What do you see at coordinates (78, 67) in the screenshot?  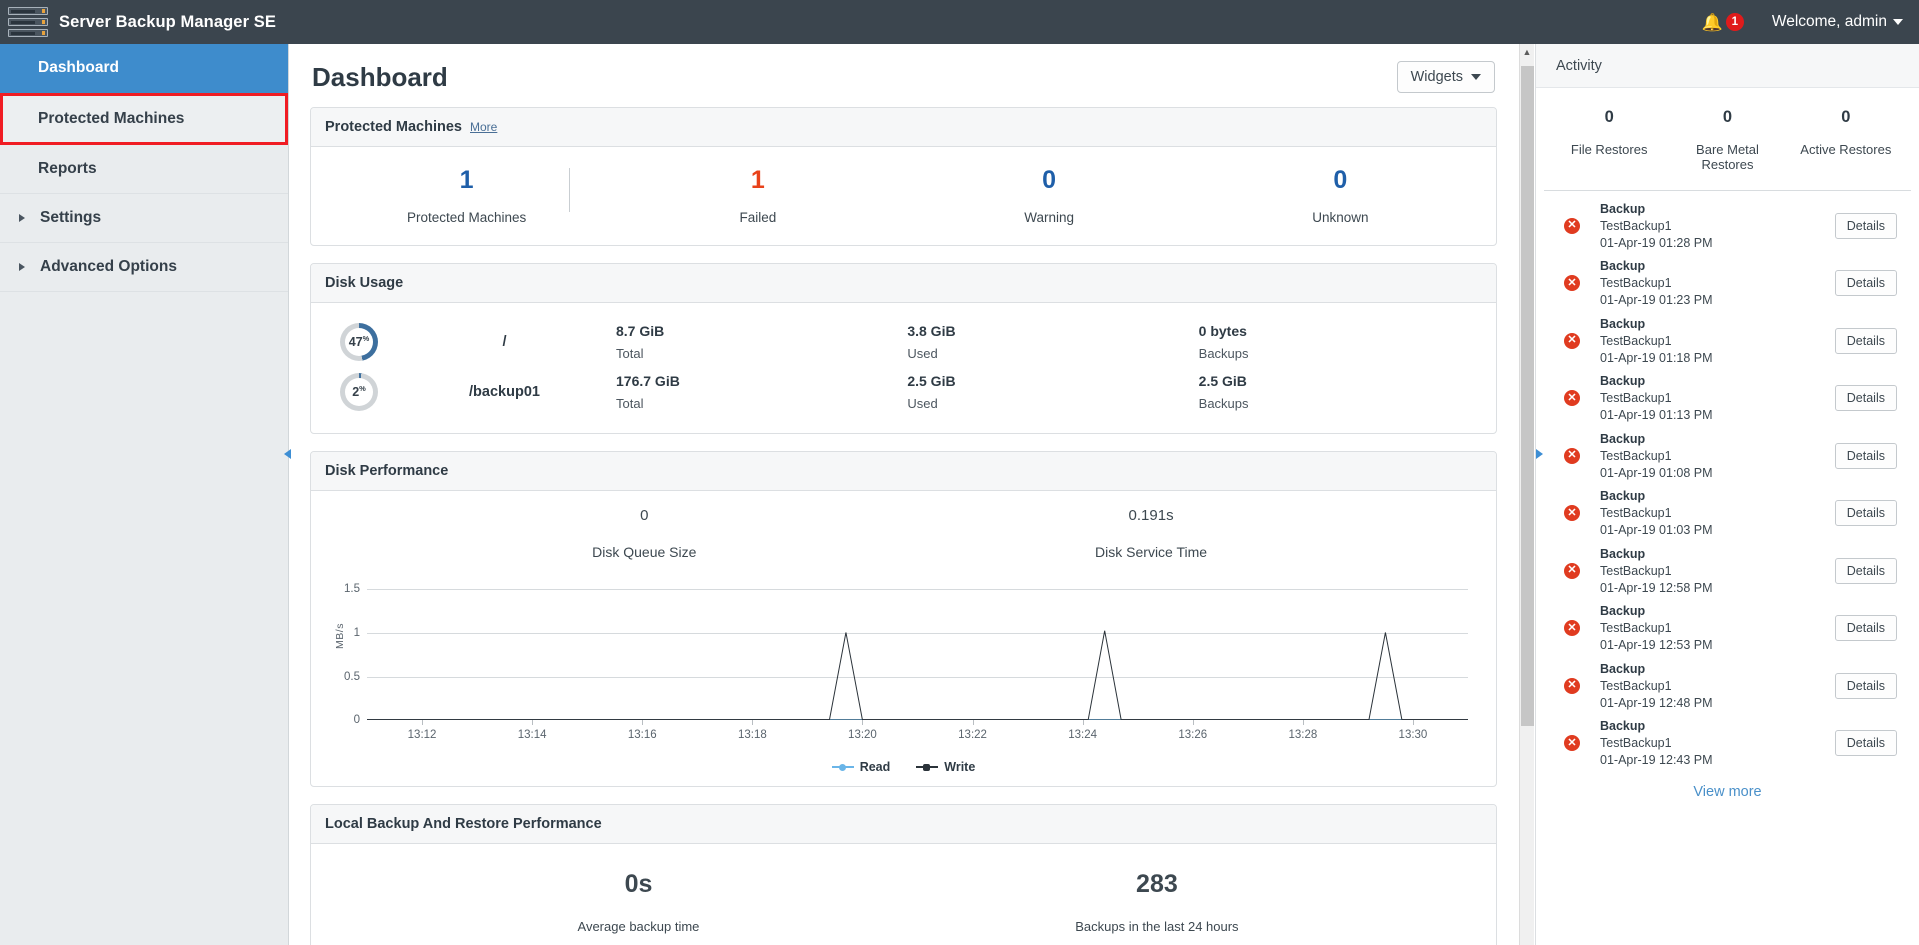 I see `sidebar-item-label: Dashboard` at bounding box center [78, 67].